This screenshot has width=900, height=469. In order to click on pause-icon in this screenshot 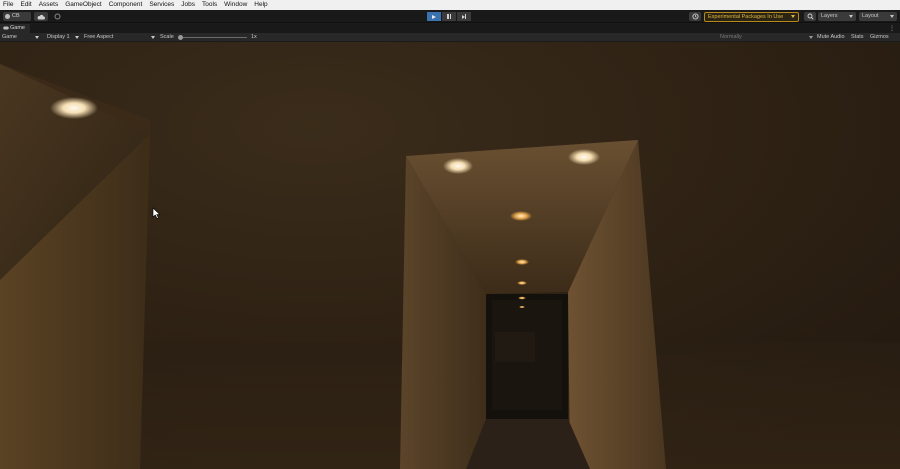, I will do `click(449, 16)`.